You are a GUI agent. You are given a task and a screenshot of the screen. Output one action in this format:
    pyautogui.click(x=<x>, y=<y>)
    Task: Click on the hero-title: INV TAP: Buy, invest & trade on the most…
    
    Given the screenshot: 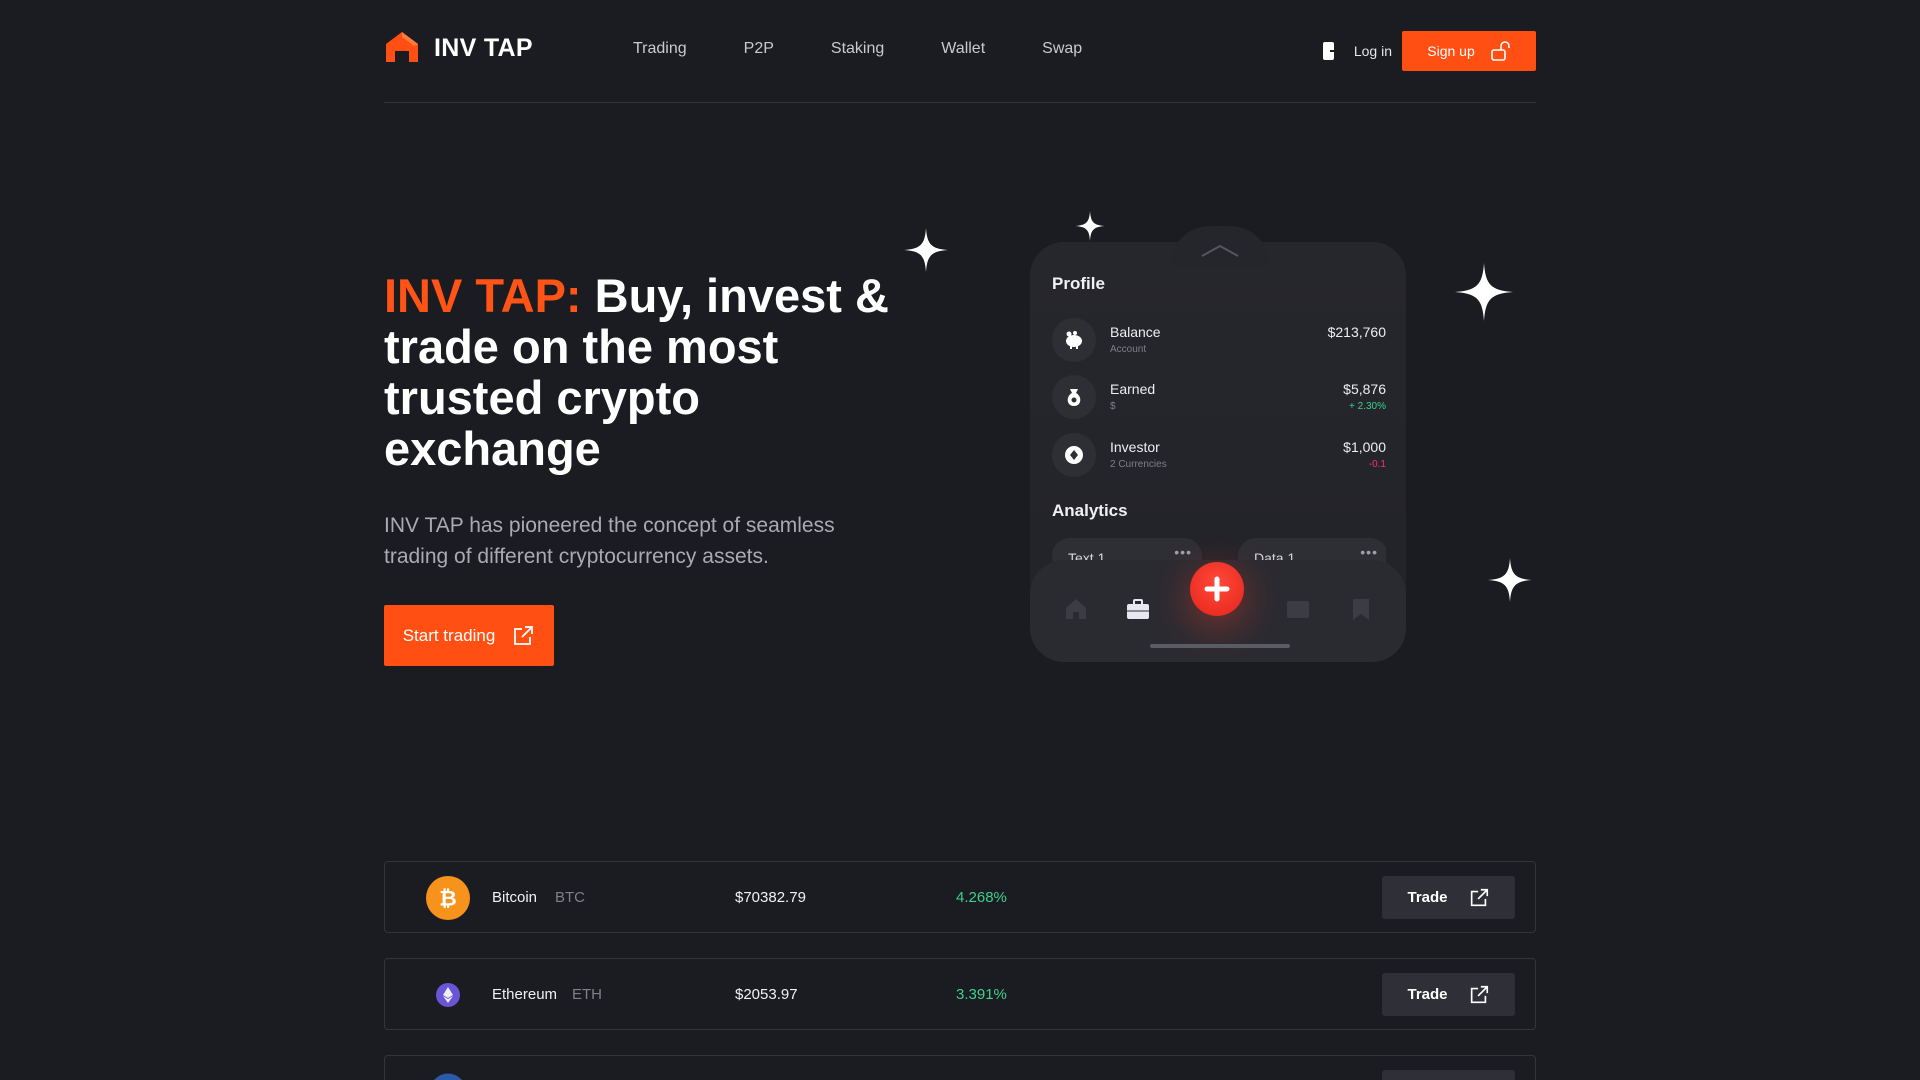 What is the action you would take?
    pyautogui.click(x=644, y=372)
    